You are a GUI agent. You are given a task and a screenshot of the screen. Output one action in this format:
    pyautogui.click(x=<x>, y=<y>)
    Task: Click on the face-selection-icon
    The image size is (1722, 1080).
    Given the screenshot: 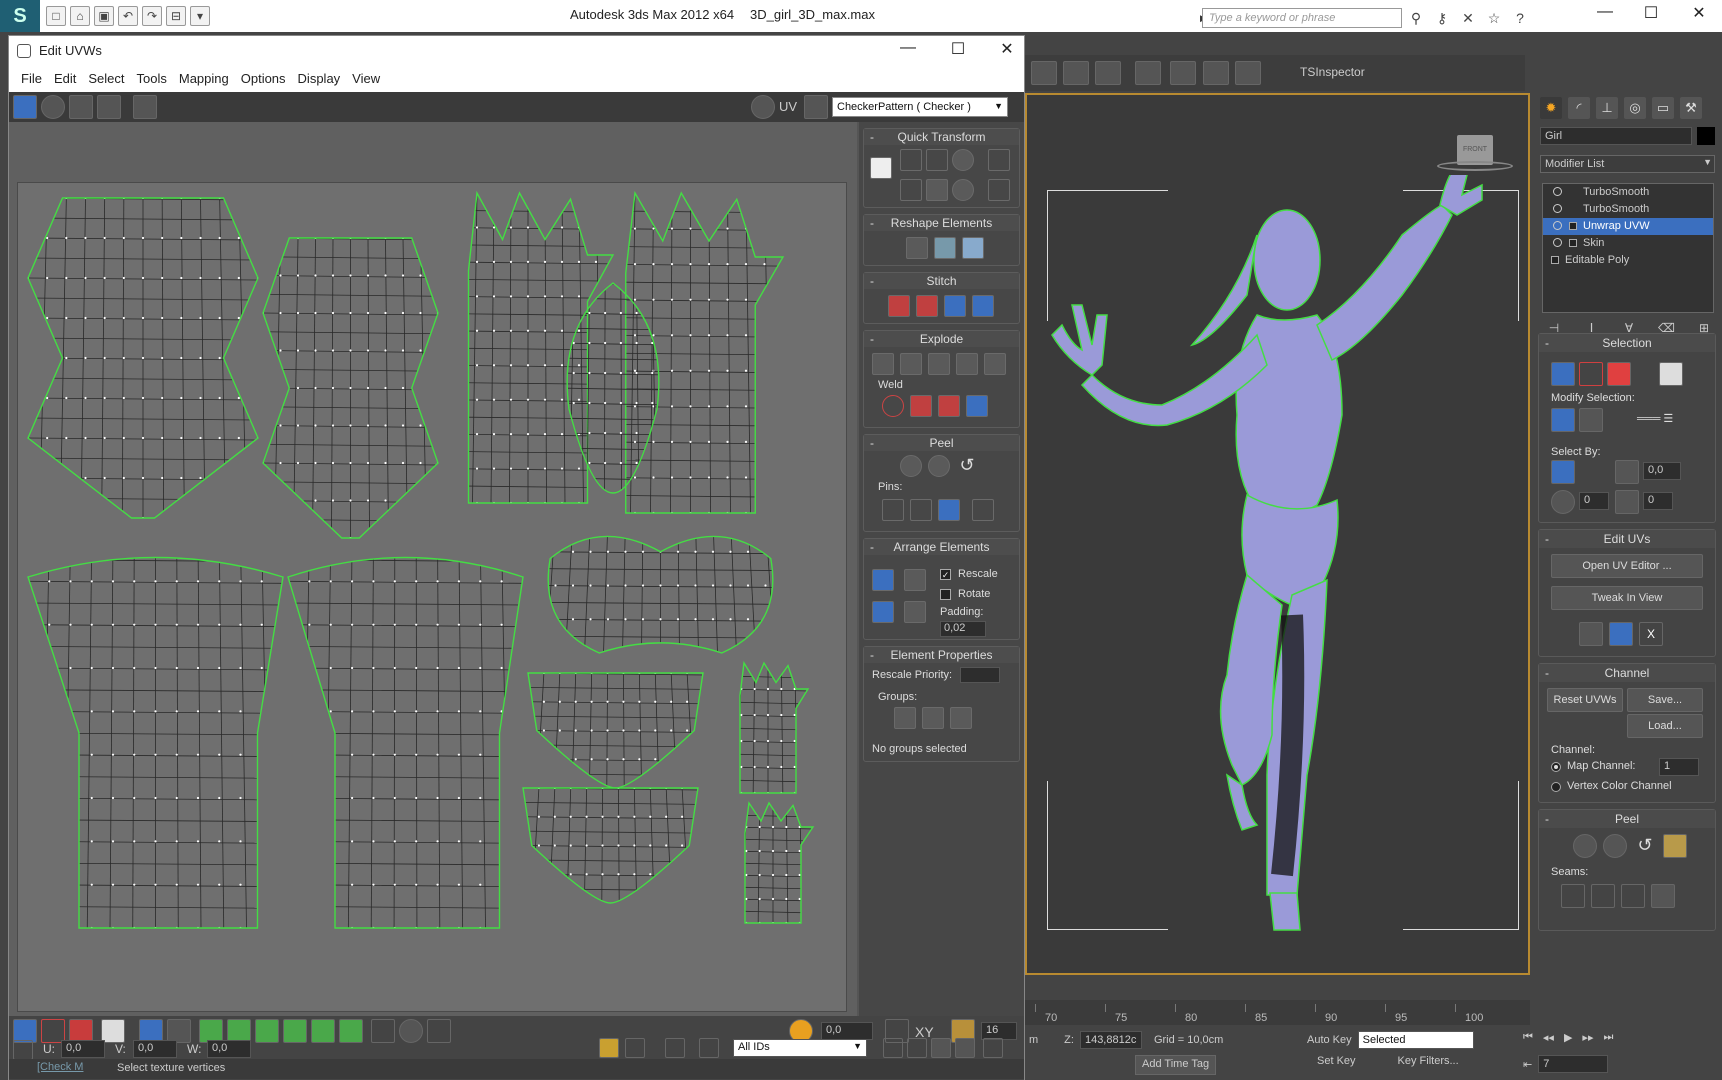 What is the action you would take?
    pyautogui.click(x=1619, y=374)
    